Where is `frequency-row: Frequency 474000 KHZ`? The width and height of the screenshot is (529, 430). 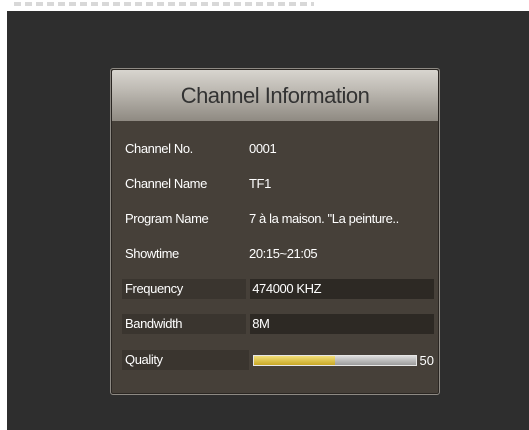 frequency-row: Frequency 474000 KHZ is located at coordinates (278, 289).